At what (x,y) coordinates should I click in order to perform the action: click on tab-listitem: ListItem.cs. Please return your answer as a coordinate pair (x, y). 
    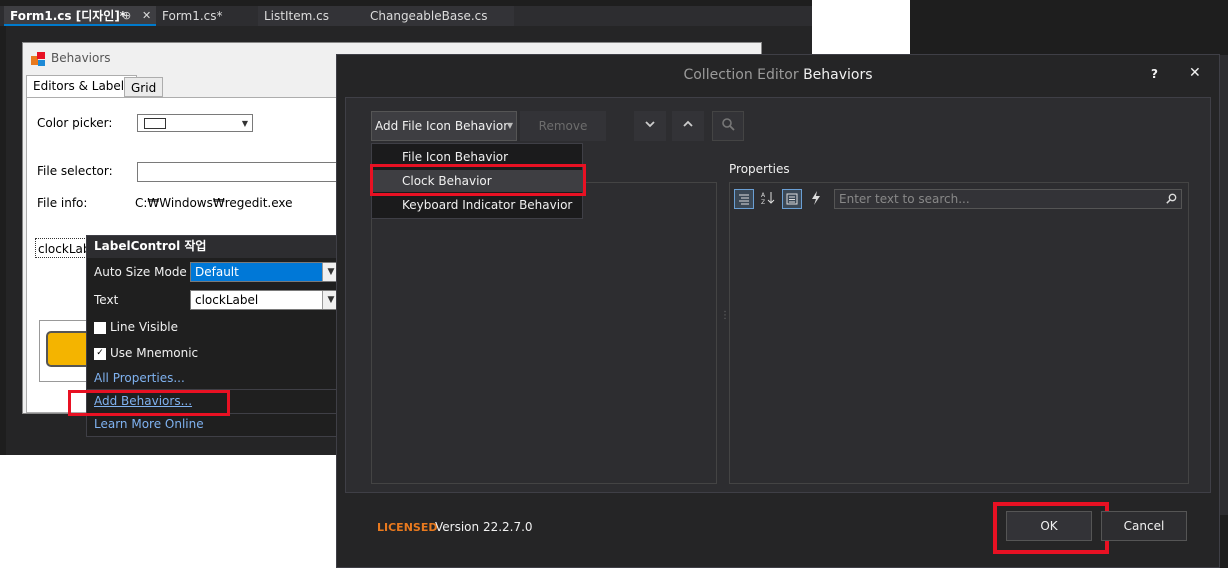
    Looking at the image, I should click on (311, 16).